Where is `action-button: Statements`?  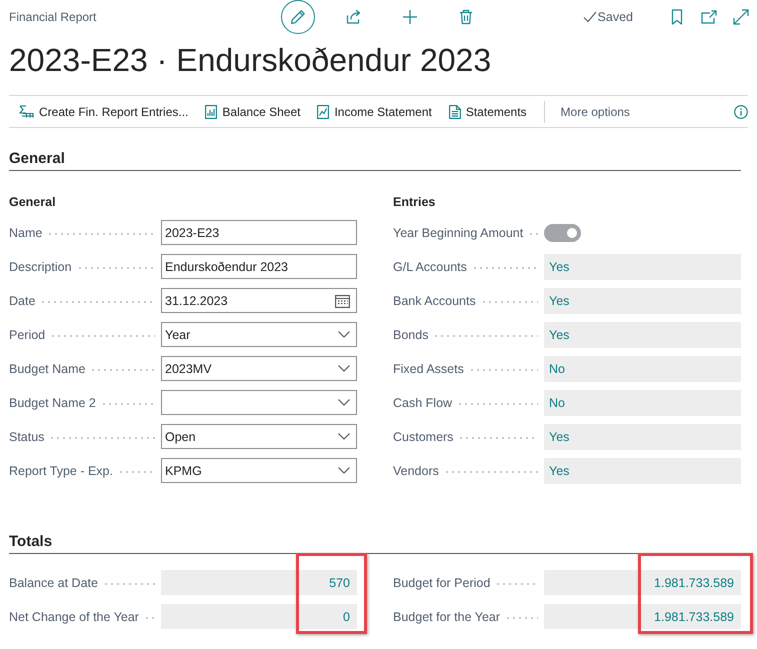
action-button: Statements is located at coordinates (487, 111).